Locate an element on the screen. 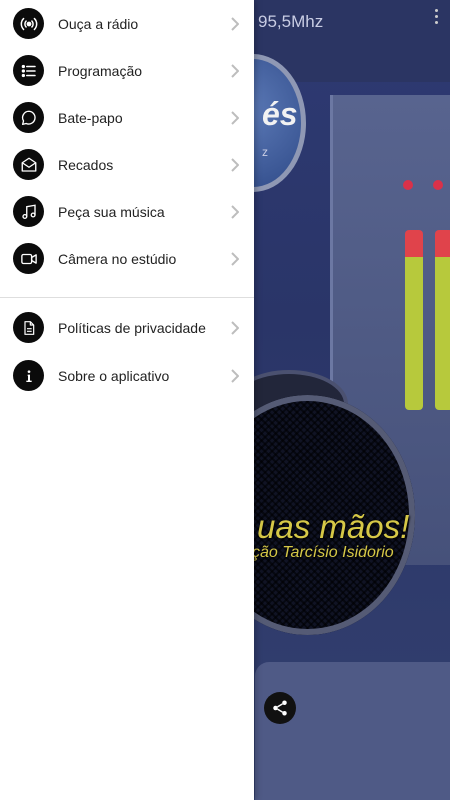  menu-item-about-app: Sobre o aplicativo is located at coordinates (127, 375).